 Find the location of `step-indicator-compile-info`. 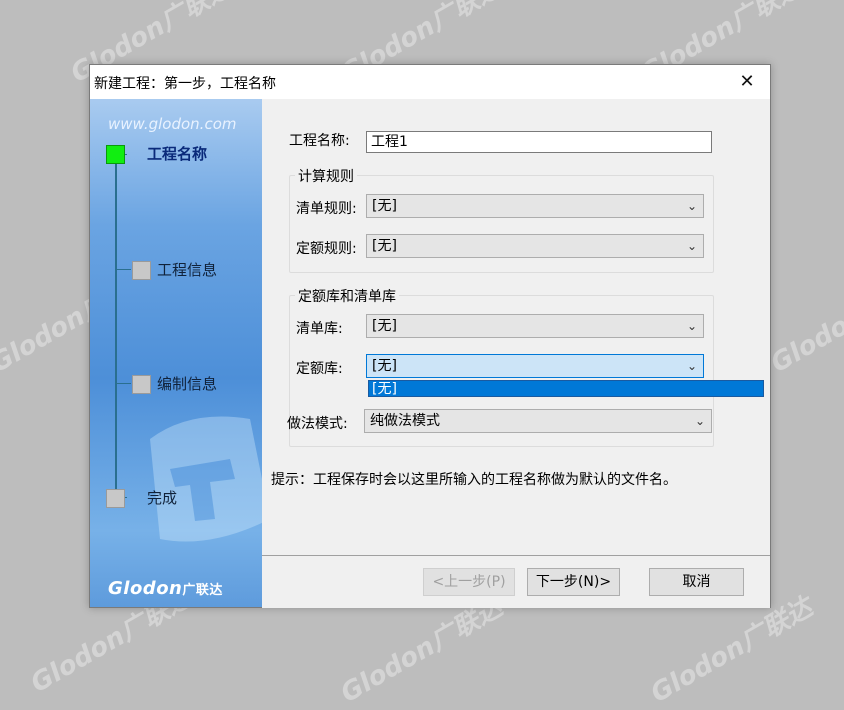

step-indicator-compile-info is located at coordinates (141, 384).